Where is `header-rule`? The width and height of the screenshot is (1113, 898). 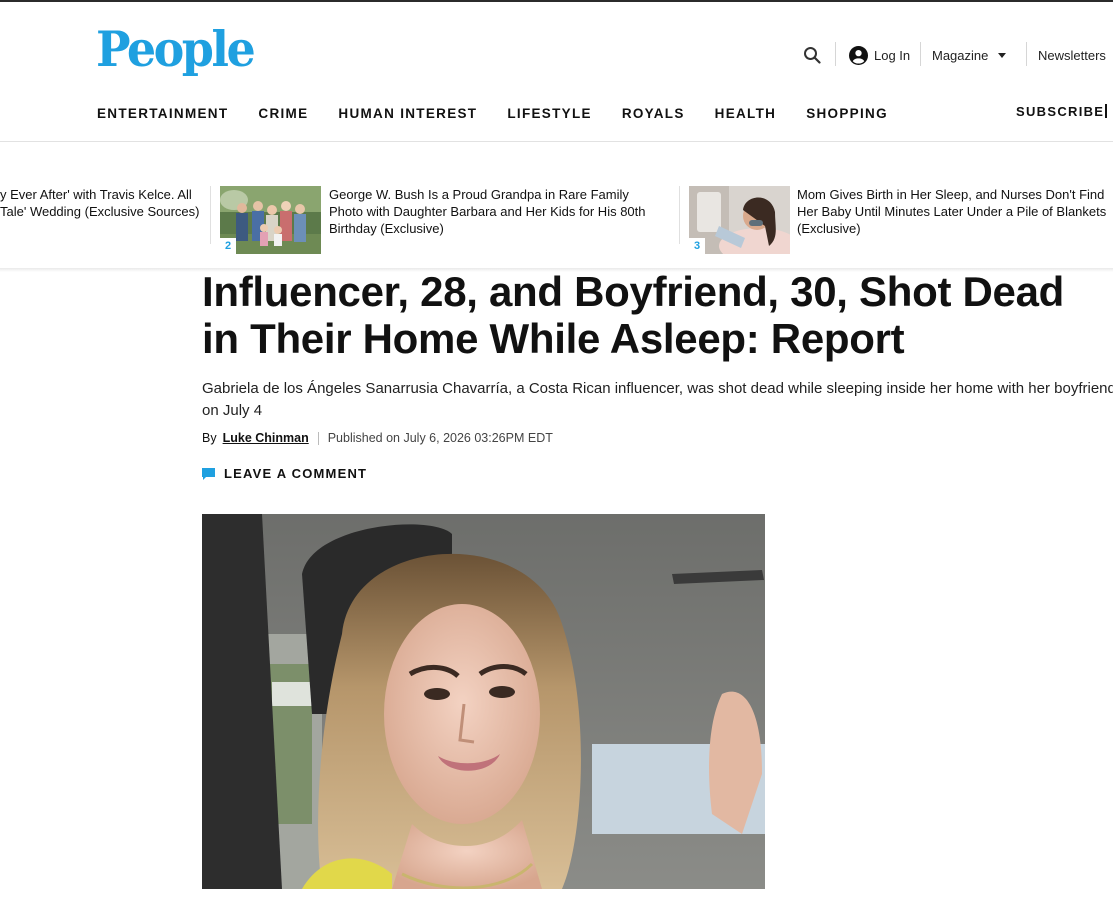 header-rule is located at coordinates (556, 141).